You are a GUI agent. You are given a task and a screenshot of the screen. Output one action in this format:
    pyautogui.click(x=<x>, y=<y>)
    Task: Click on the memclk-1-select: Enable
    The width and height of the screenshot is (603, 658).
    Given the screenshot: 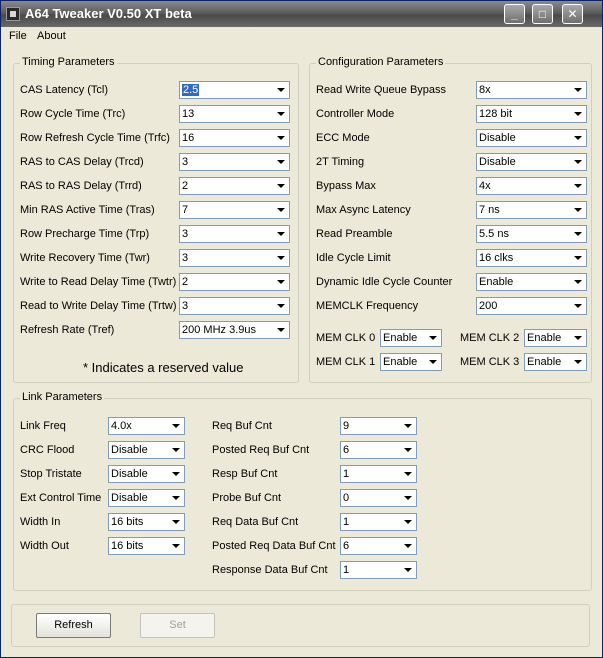 What is the action you would take?
    pyautogui.click(x=411, y=362)
    